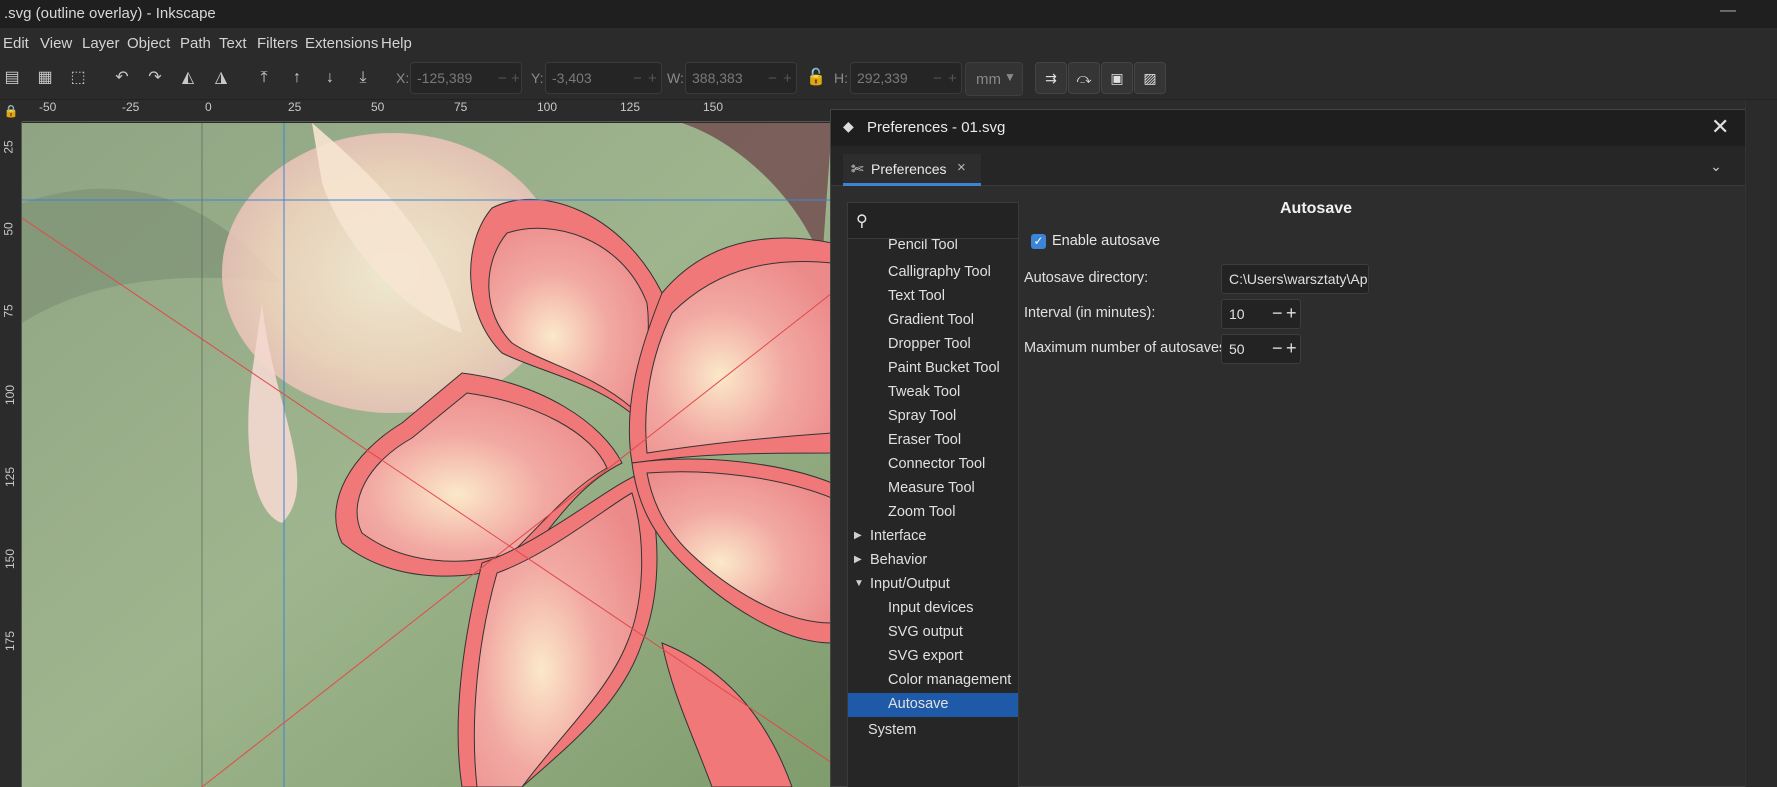 The width and height of the screenshot is (1777, 787). What do you see at coordinates (330, 78) in the screenshot?
I see `lower-icon: ↓` at bounding box center [330, 78].